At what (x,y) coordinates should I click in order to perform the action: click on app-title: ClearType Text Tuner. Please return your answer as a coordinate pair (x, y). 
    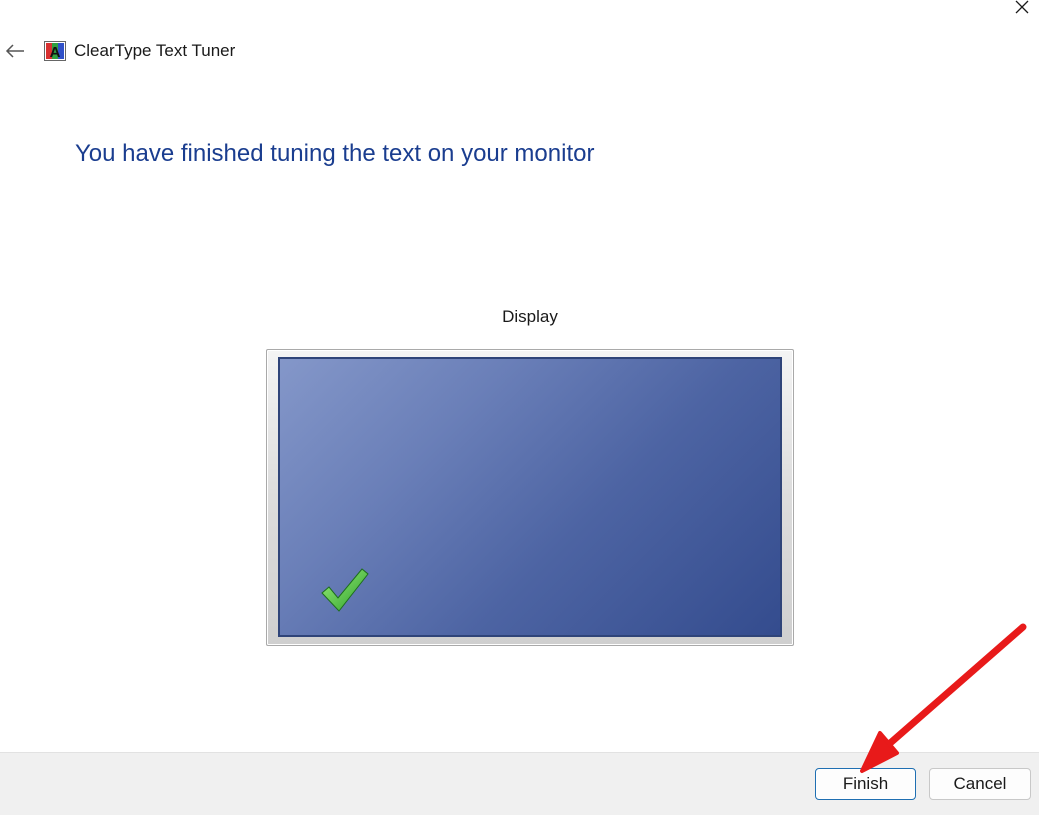
    Looking at the image, I should click on (155, 50).